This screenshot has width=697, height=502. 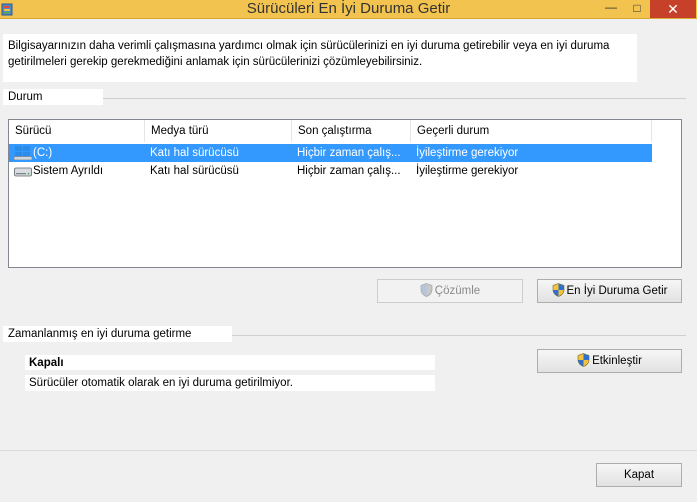 I want to click on status-section-label: Durum, so click(x=53, y=97).